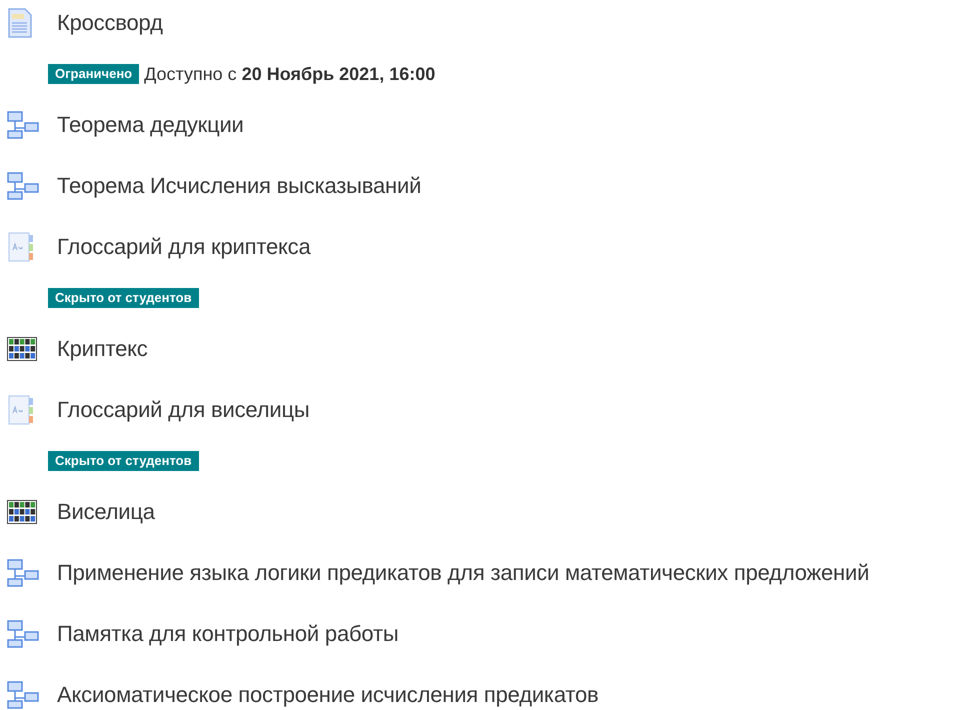 This screenshot has width=963, height=710. I want to click on activity-link: Памятка для контрольной работы, so click(227, 634).